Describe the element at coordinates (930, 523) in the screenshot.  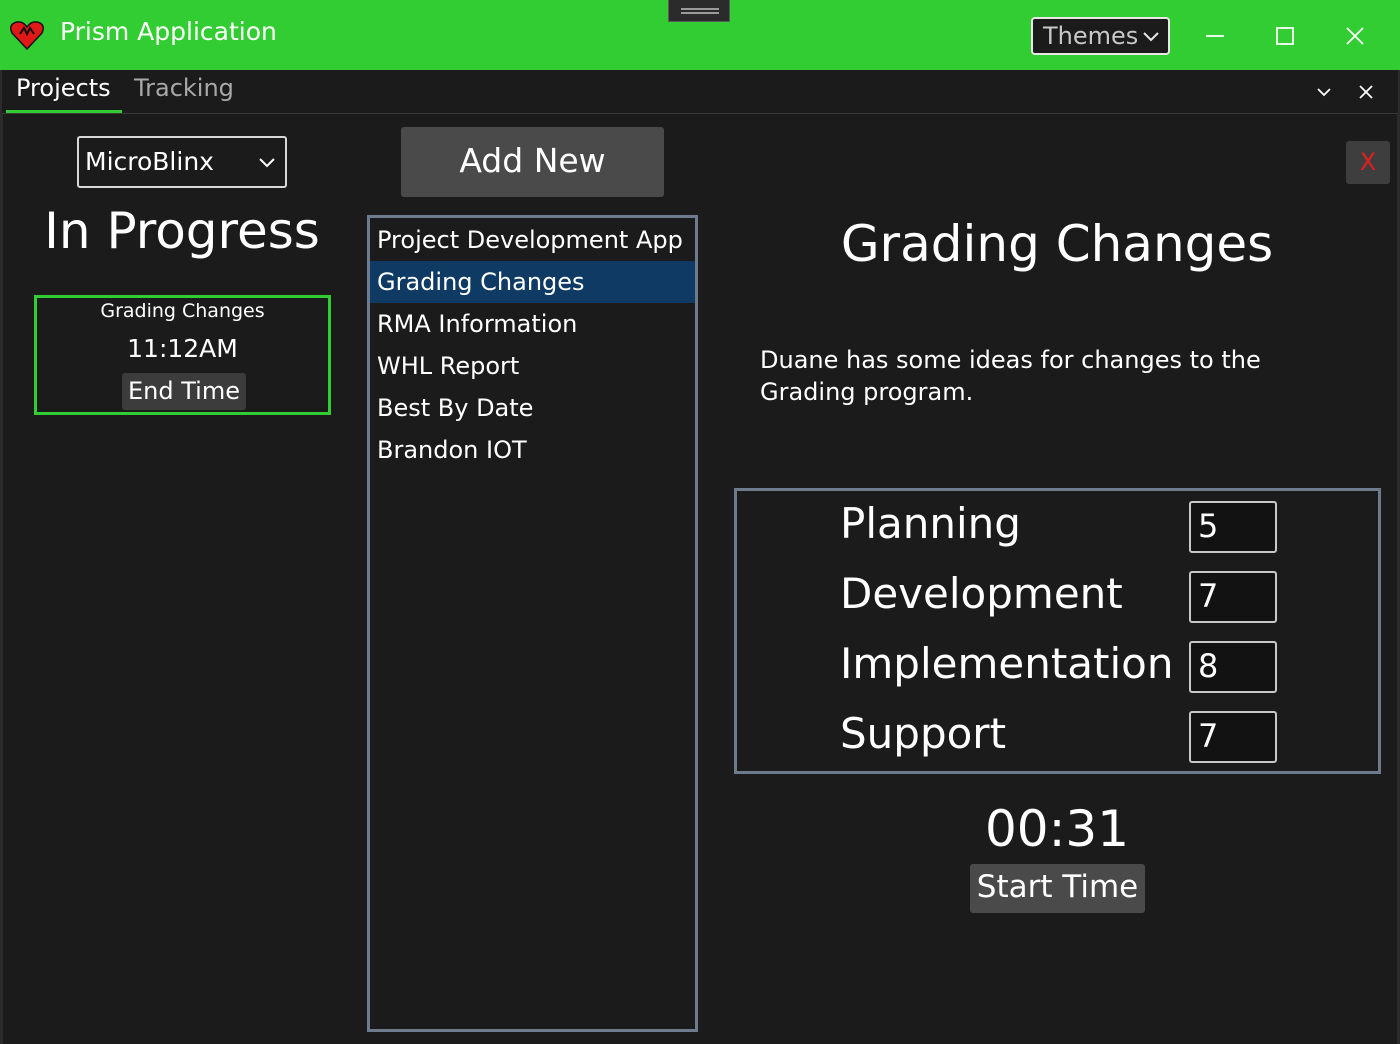
I see `phase-label-planning: Planning` at that location.